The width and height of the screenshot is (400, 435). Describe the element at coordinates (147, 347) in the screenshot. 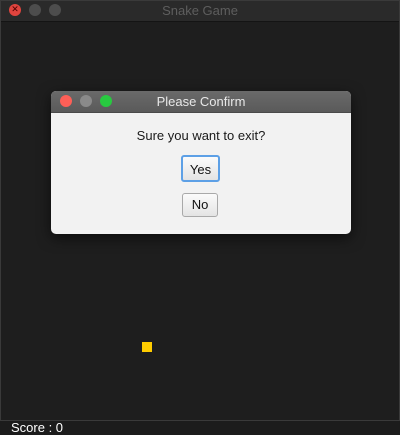

I see `food-pellet` at that location.